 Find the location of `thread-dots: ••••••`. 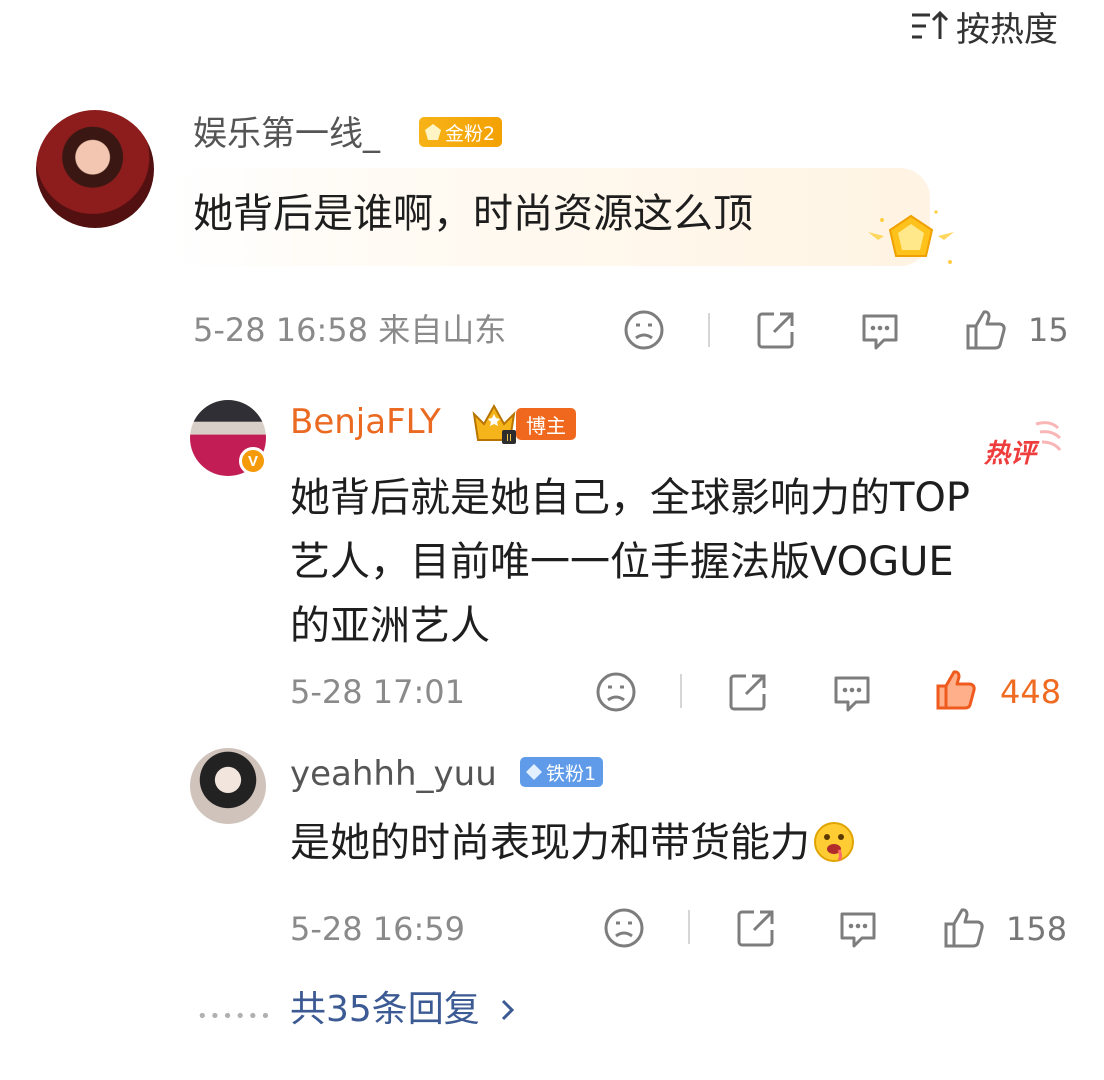

thread-dots: •••••• is located at coordinates (235, 1016).